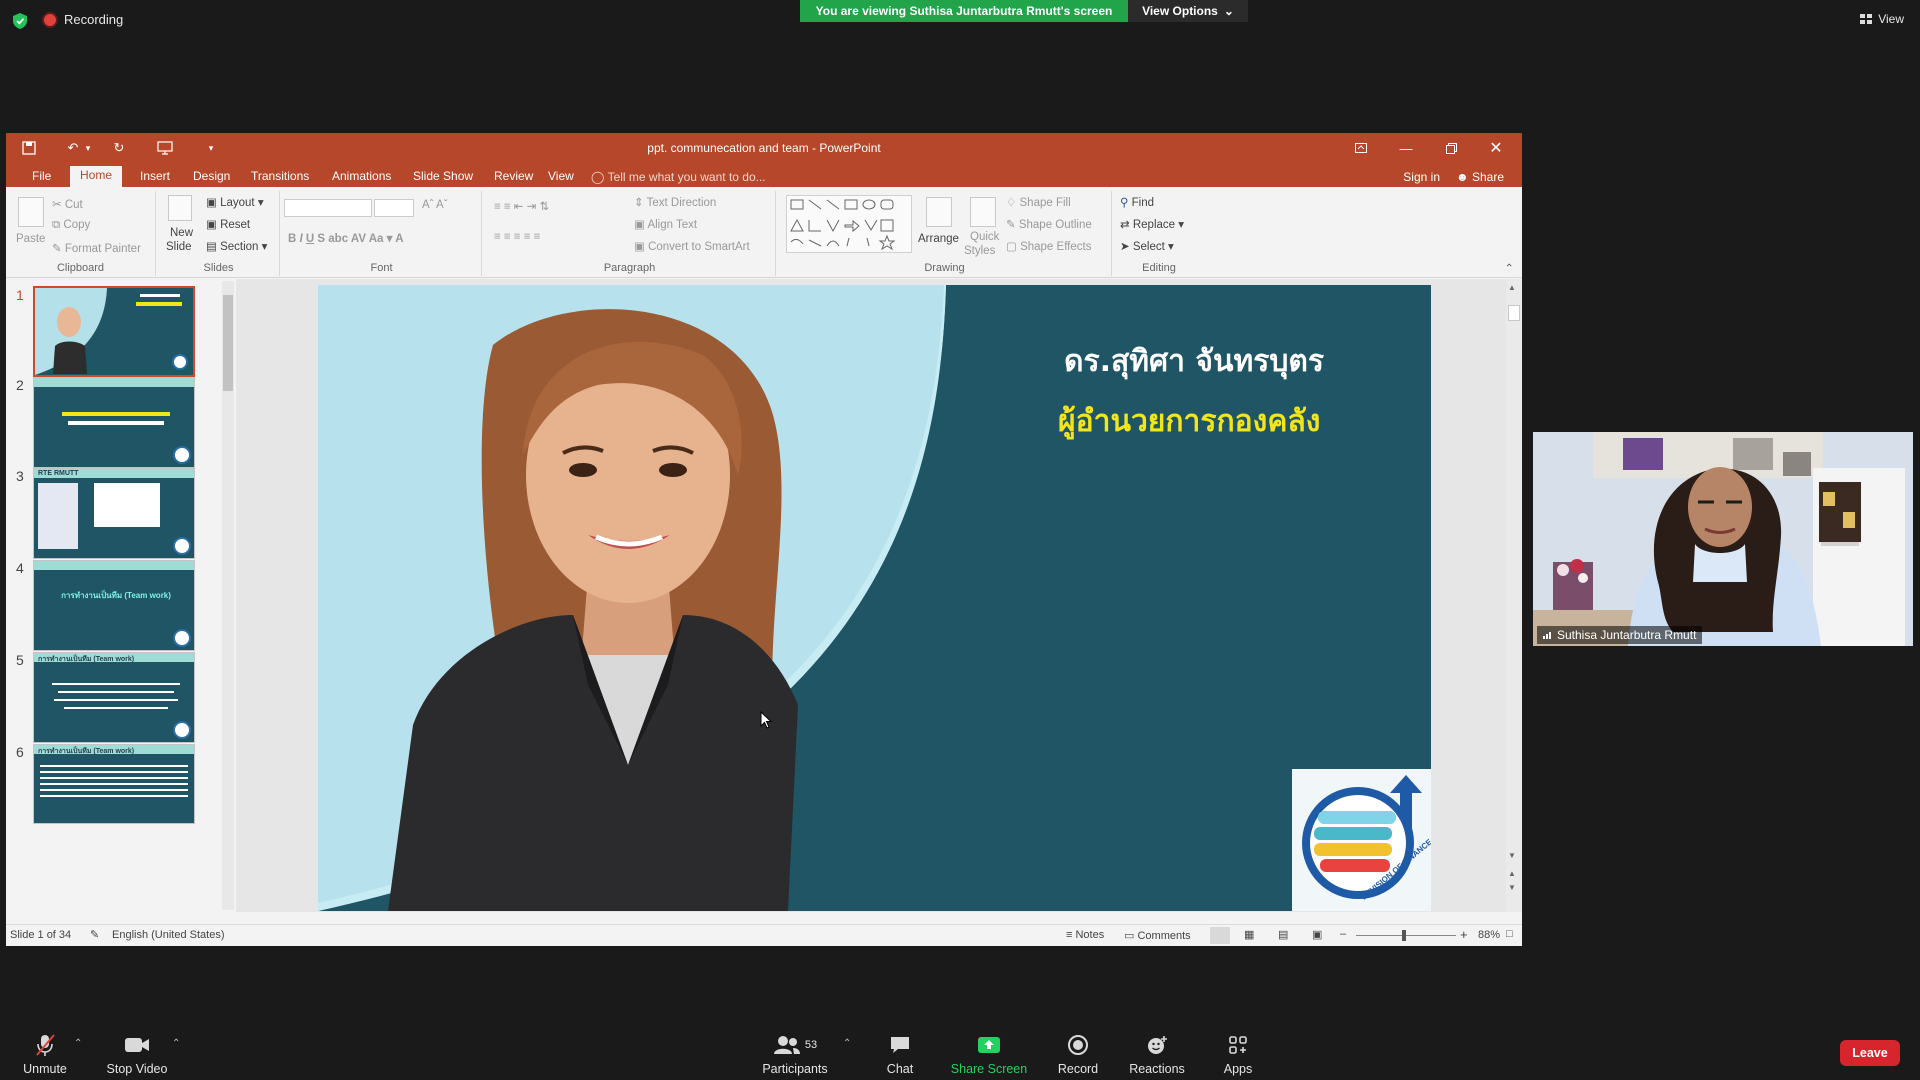 The height and width of the screenshot is (1080, 1920). What do you see at coordinates (179, 247) in the screenshot?
I see `new-slide-label-2: Slide` at bounding box center [179, 247].